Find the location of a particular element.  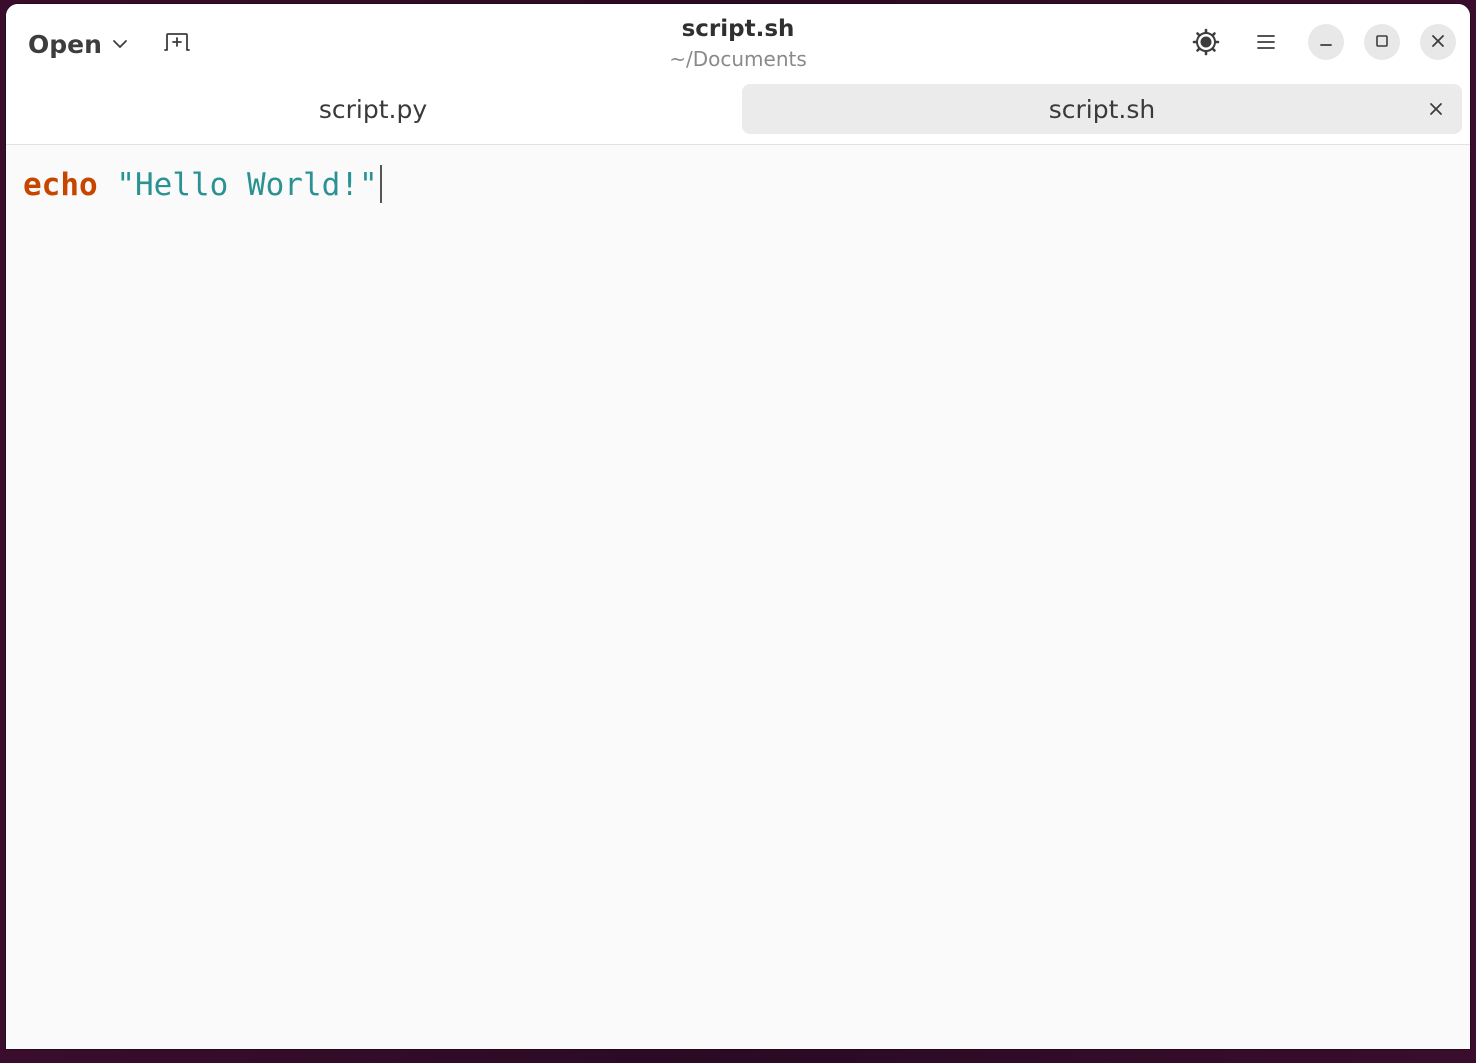

header-bar: Open script.sh ~/Documents is located at coordinates (738, 43).